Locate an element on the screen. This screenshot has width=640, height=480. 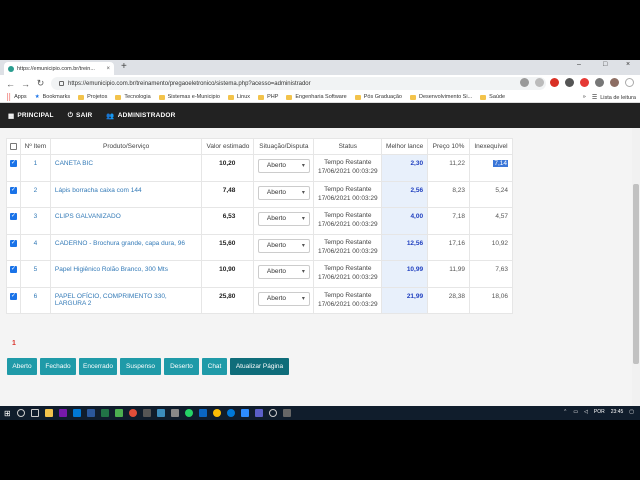
bookmark-projetos: Projetos is located at coordinates (92, 97).